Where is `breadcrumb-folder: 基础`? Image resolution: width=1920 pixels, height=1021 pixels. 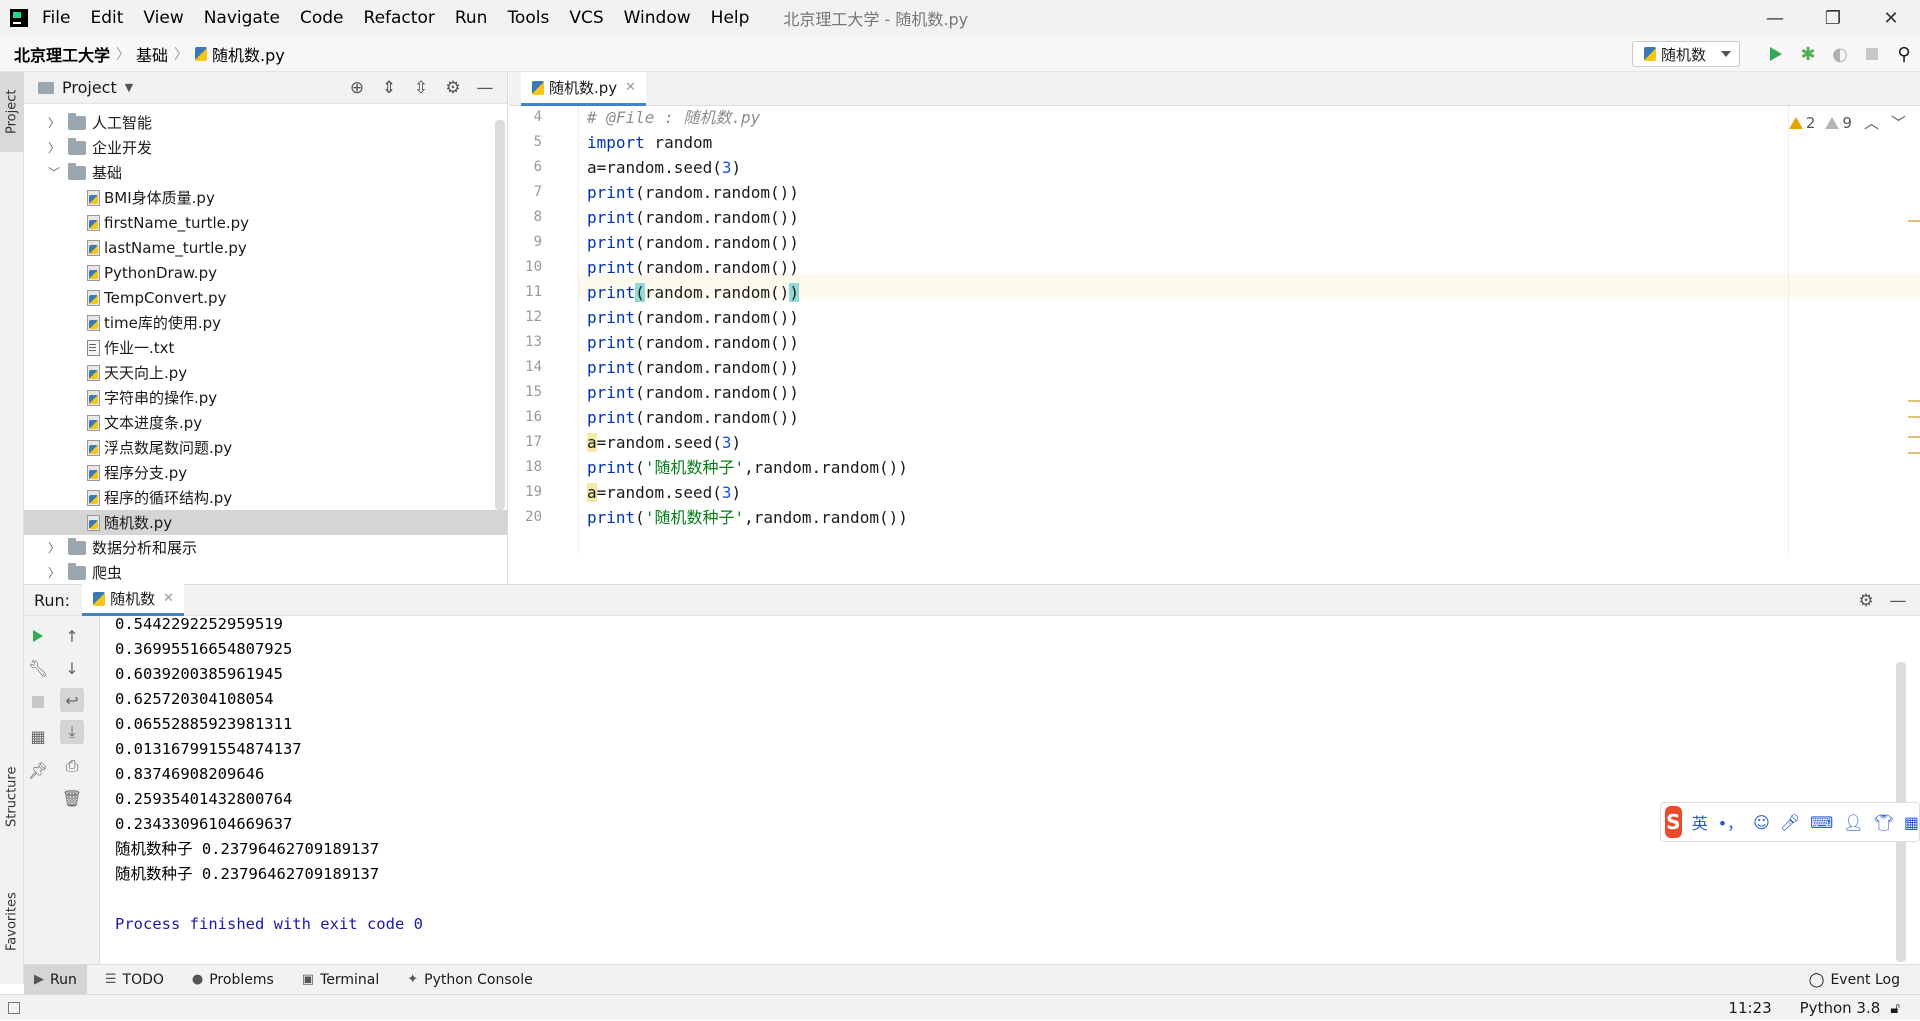
breadcrumb-folder: 基础 is located at coordinates (152, 54).